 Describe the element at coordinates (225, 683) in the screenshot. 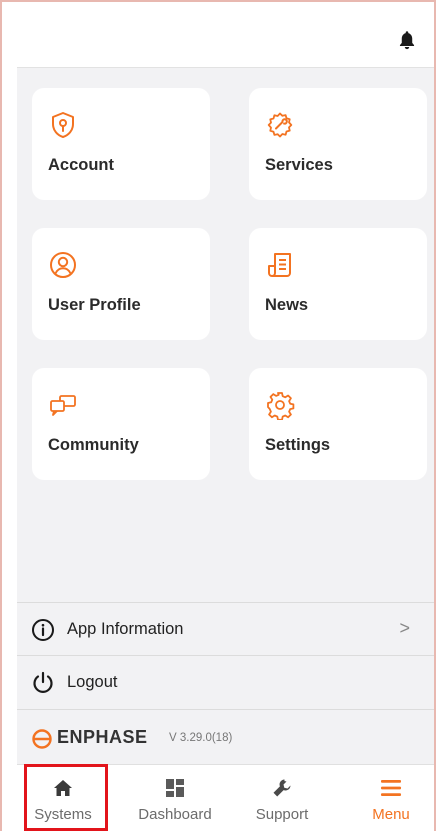

I see `logout-row: Logout` at that location.